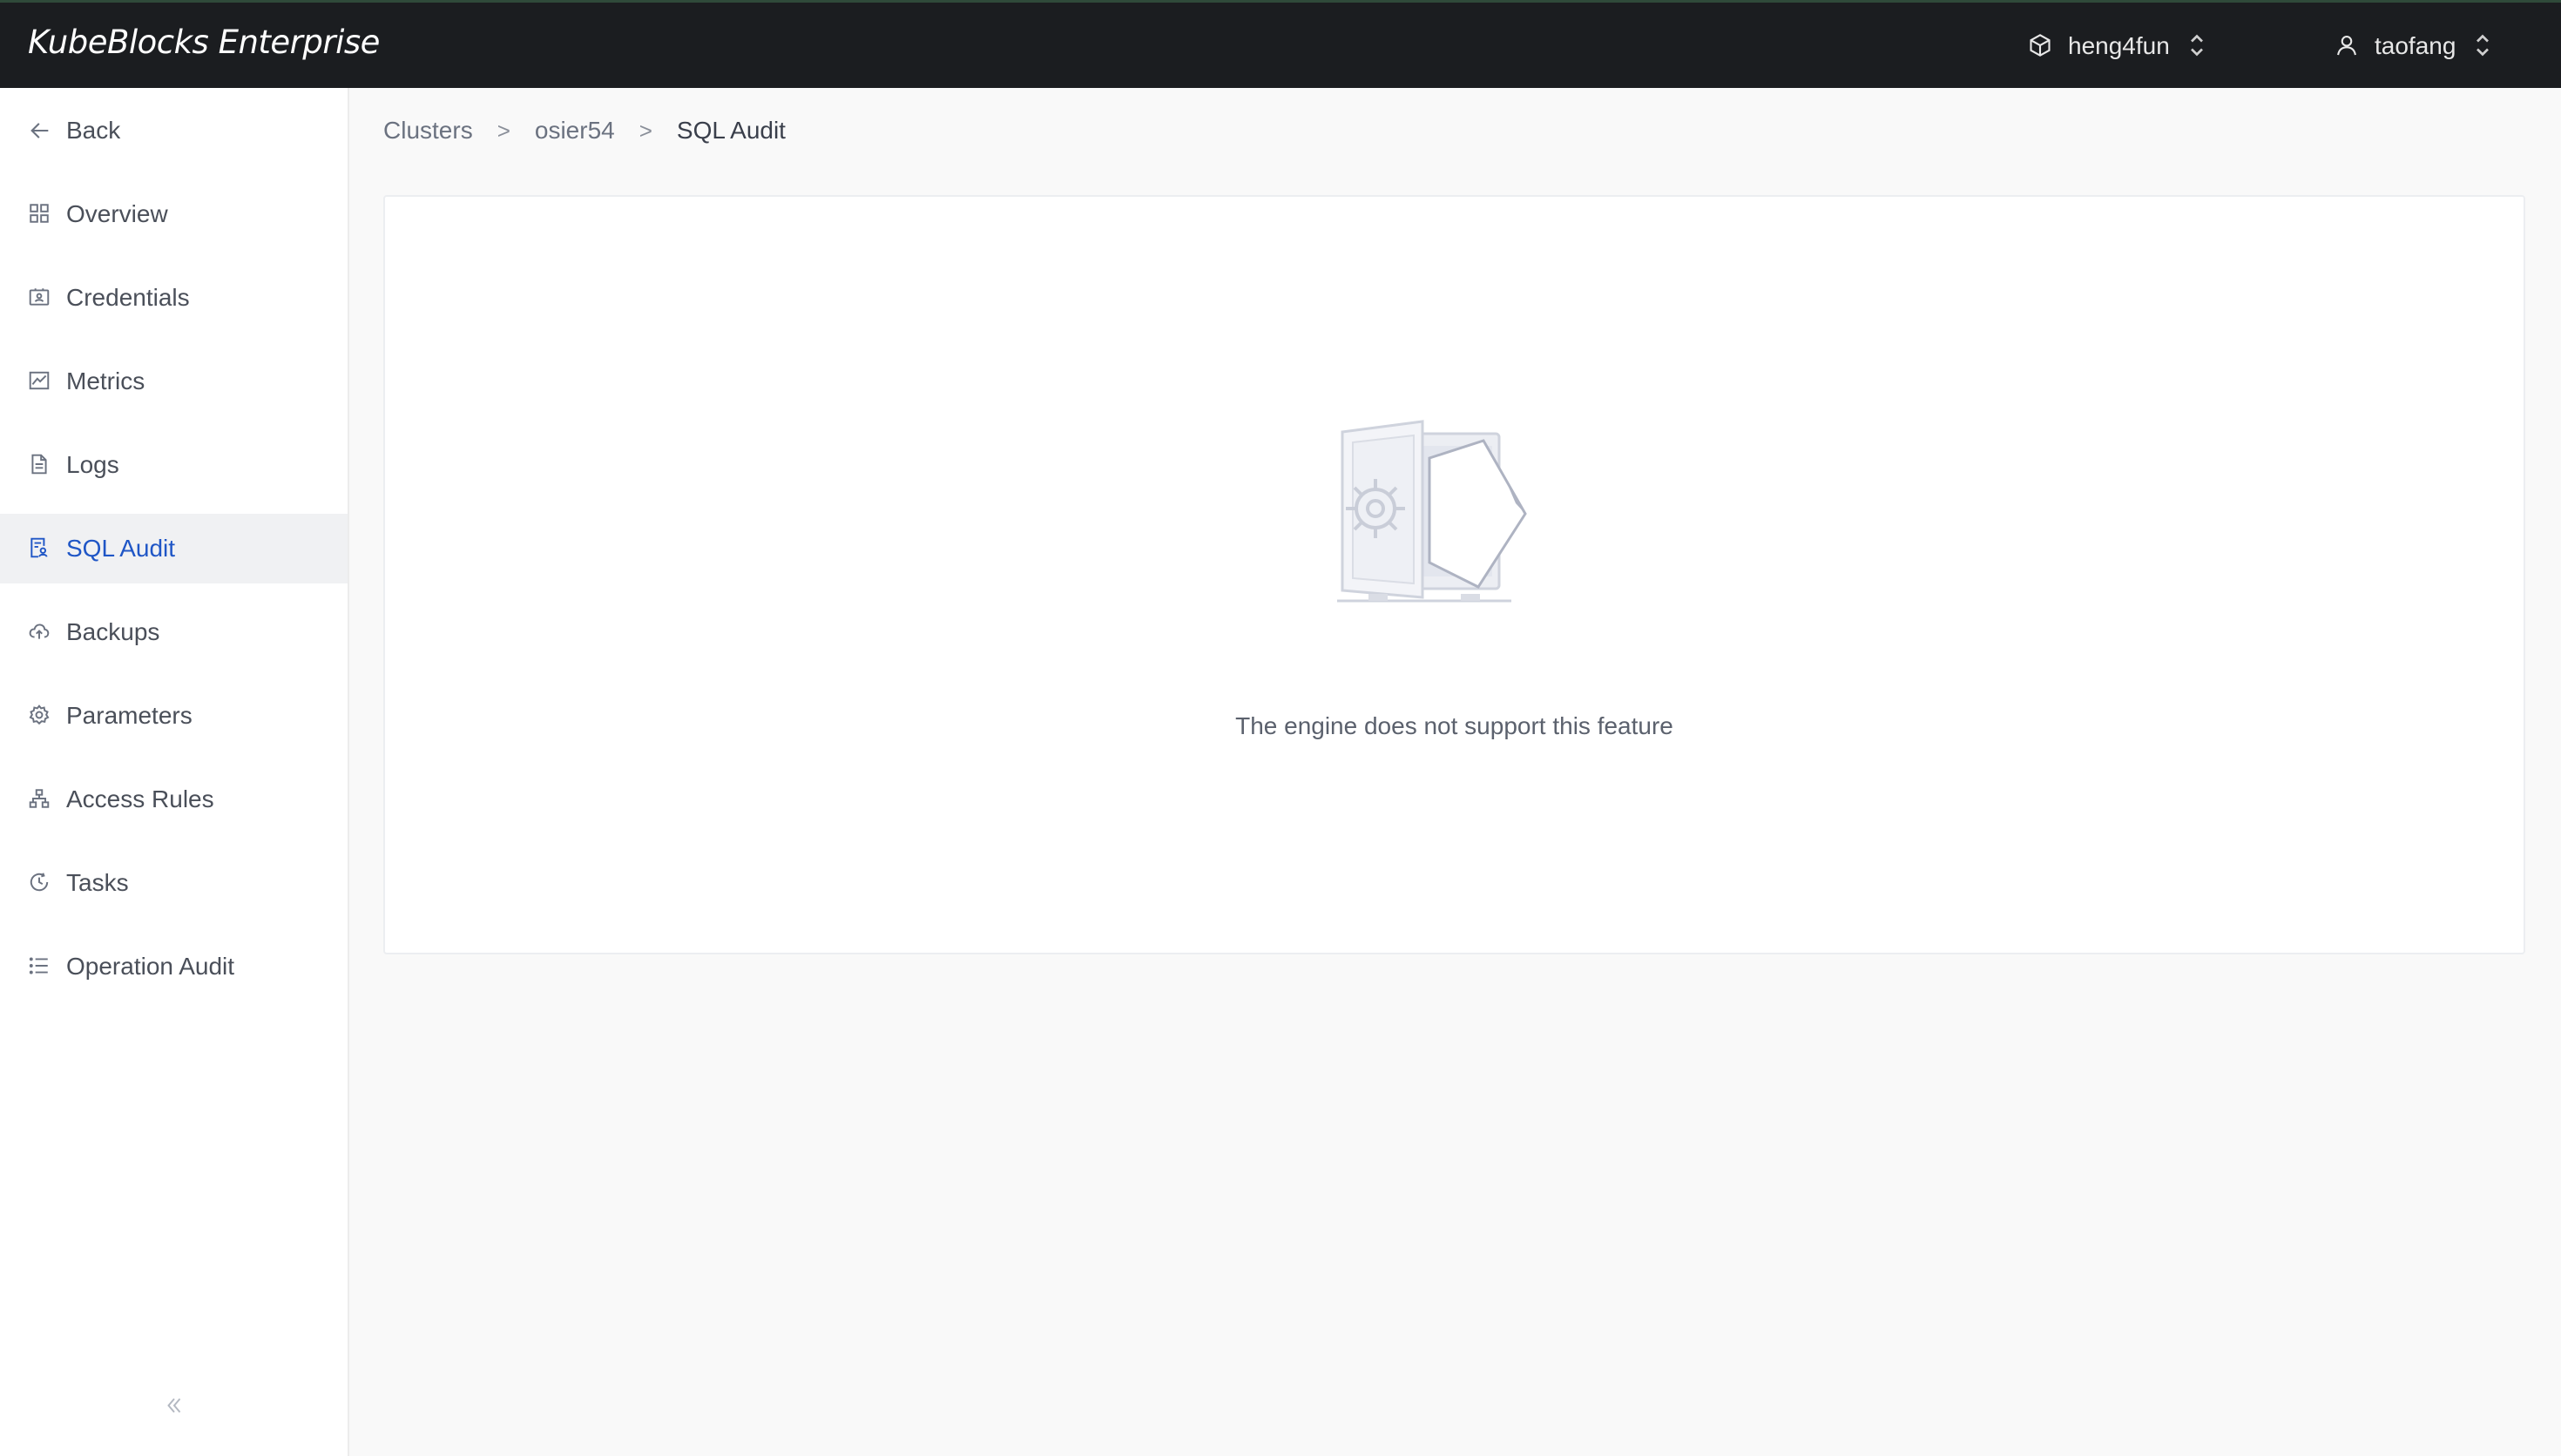 The height and width of the screenshot is (1456, 2561). Describe the element at coordinates (40, 298) in the screenshot. I see `credentials-icon` at that location.